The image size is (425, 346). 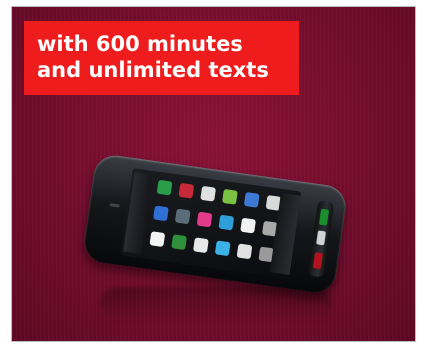 I want to click on headline-box: with 600 minutes and unlimited texts, so click(x=161, y=58).